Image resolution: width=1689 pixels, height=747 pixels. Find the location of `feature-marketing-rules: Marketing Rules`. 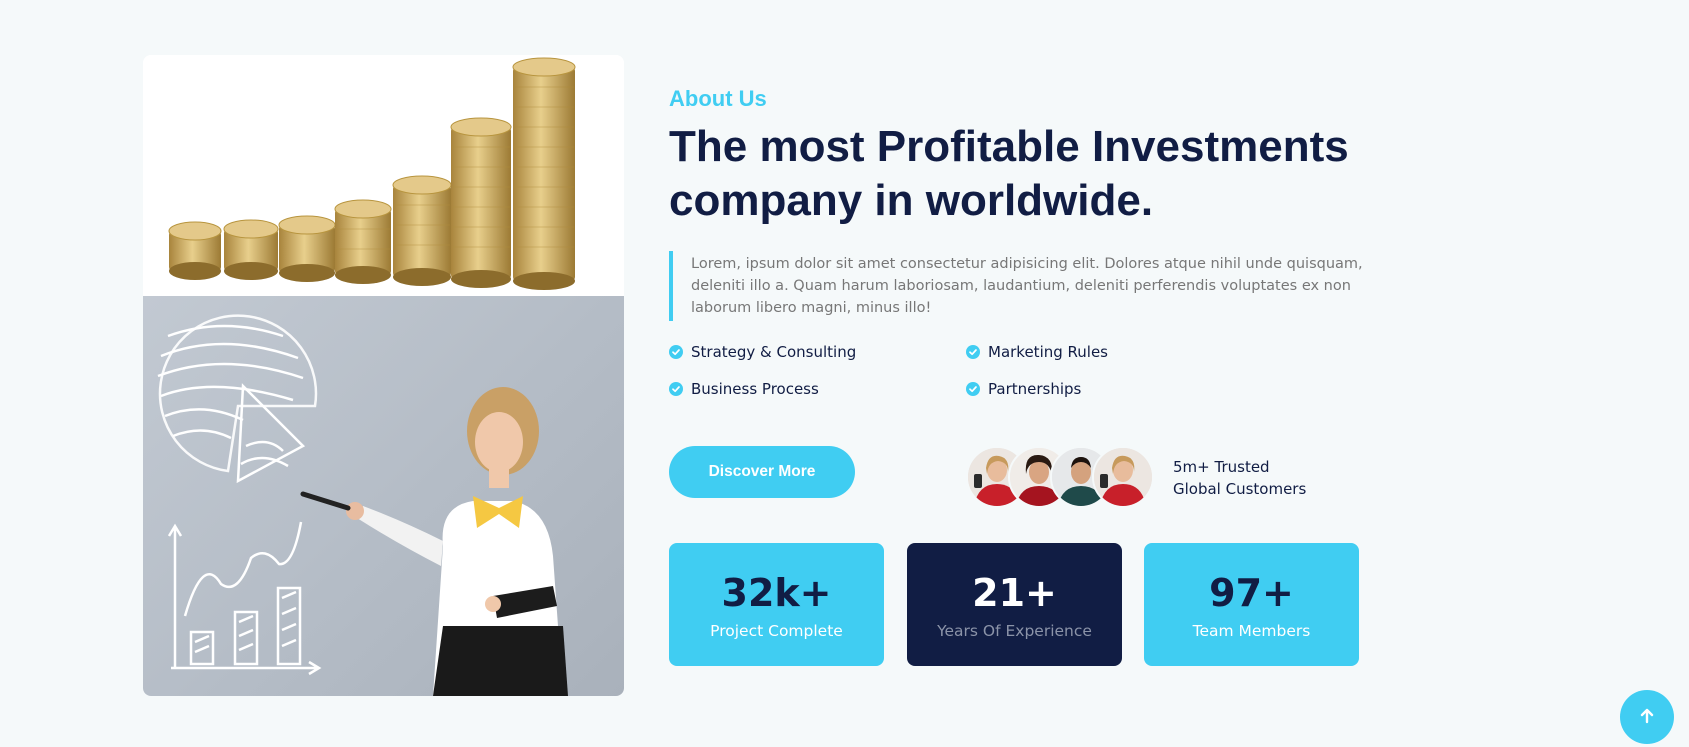

feature-marketing-rules: Marketing Rules is located at coordinates (1037, 352).